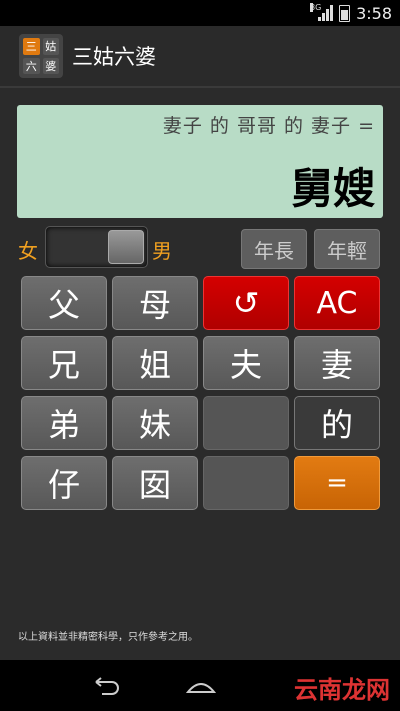  What do you see at coordinates (155, 423) in the screenshot?
I see `younger-sister-key: 妹` at bounding box center [155, 423].